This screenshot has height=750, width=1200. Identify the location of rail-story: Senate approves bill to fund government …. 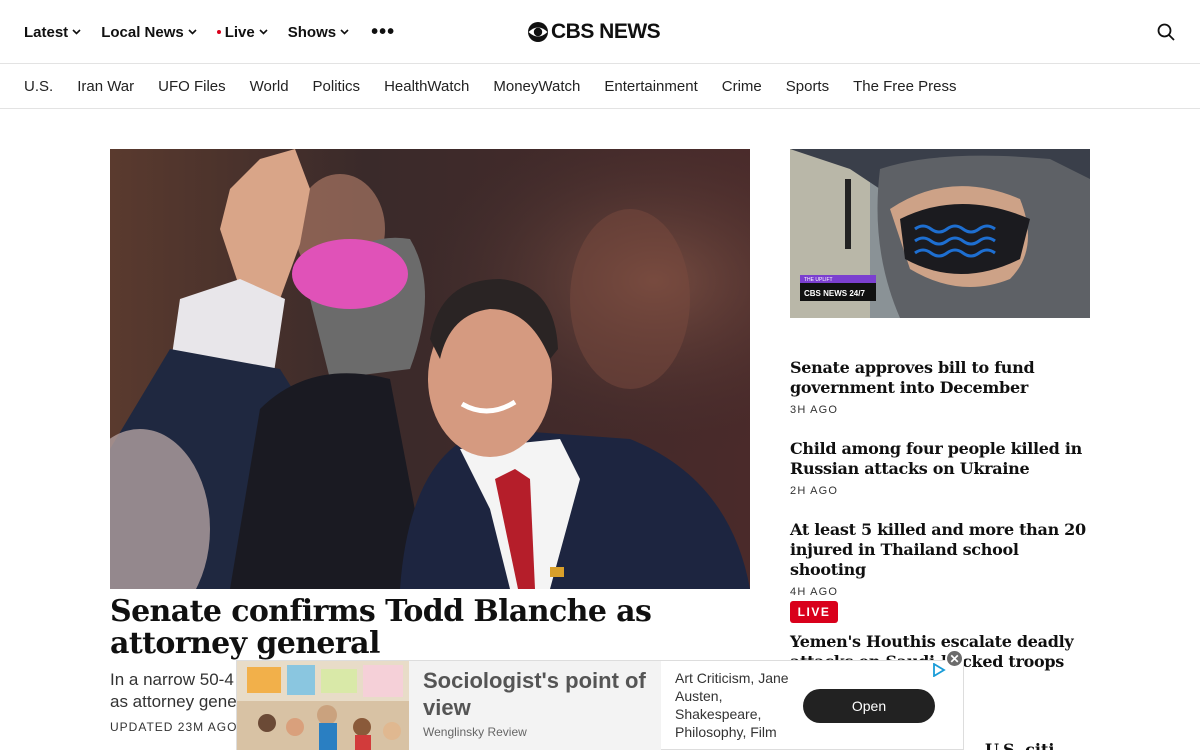
(940, 387).